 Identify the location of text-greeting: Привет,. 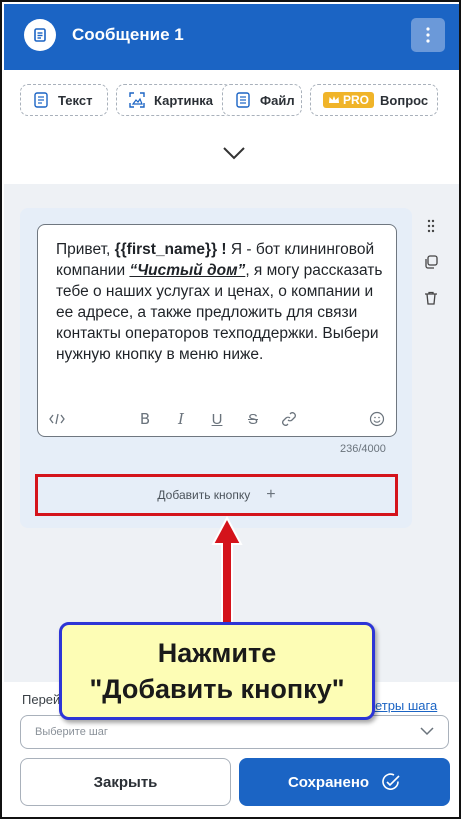
(85, 249).